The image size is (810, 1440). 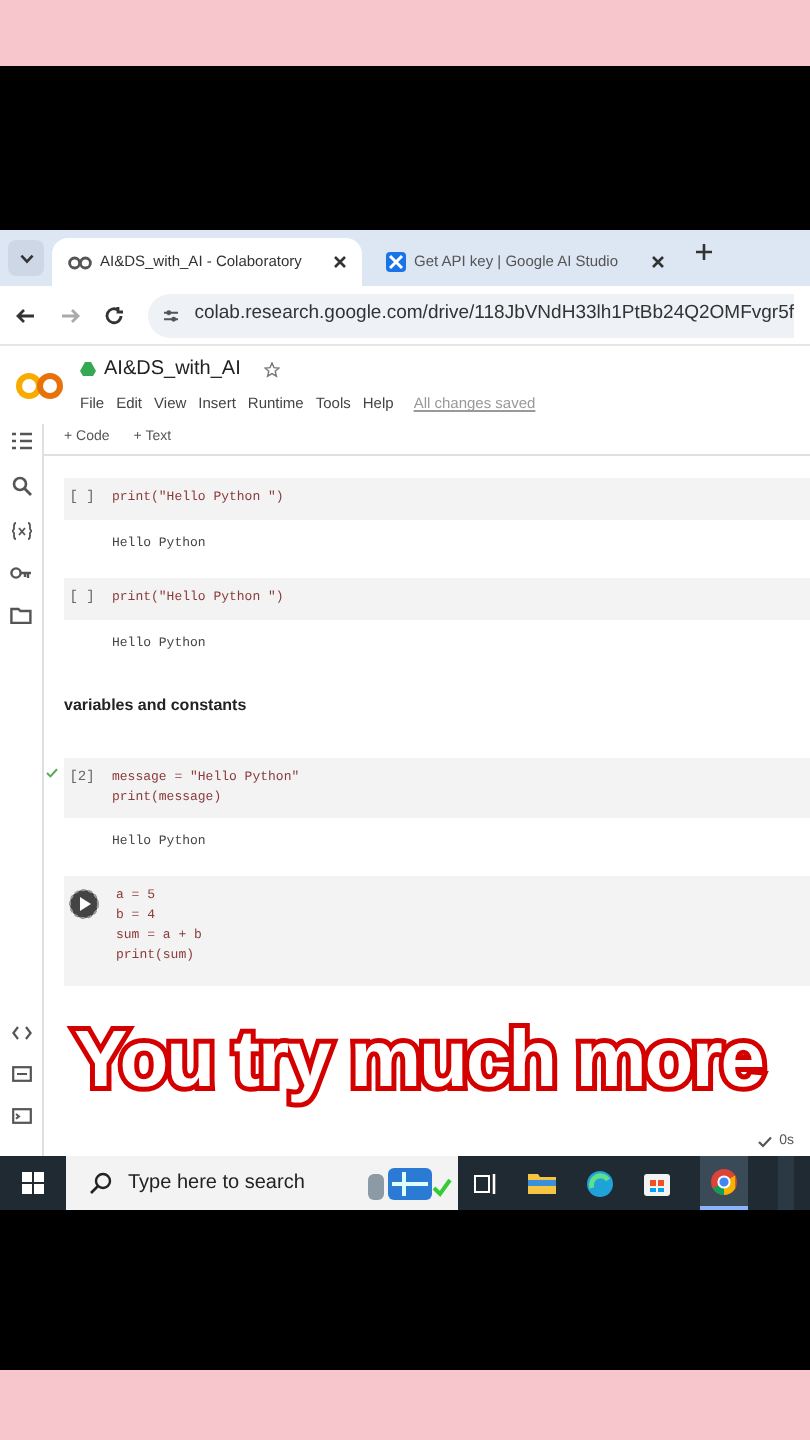 I want to click on folder-icon, so click(x=21, y=615).